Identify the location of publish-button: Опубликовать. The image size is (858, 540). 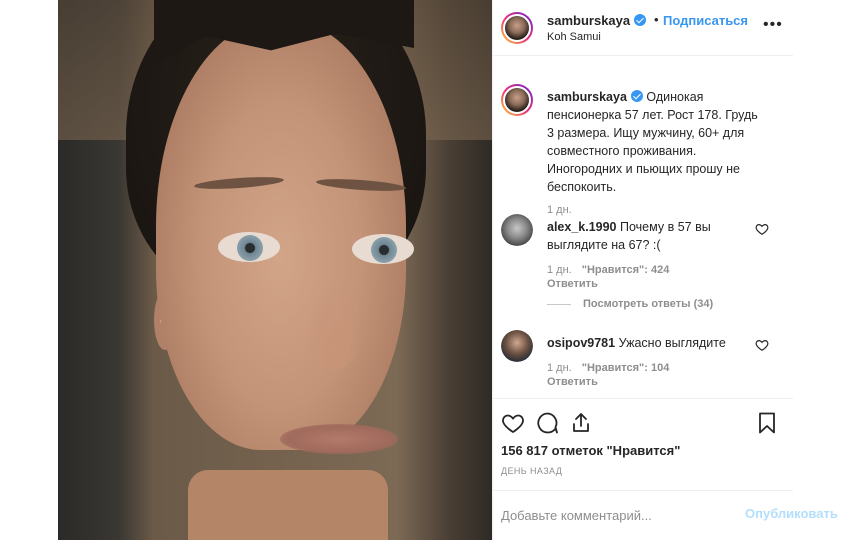
(791, 513).